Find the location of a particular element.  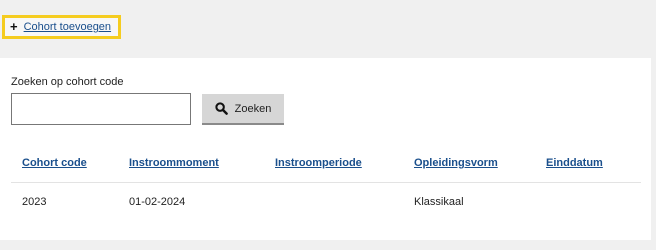

plus-icon: + is located at coordinates (14, 26).